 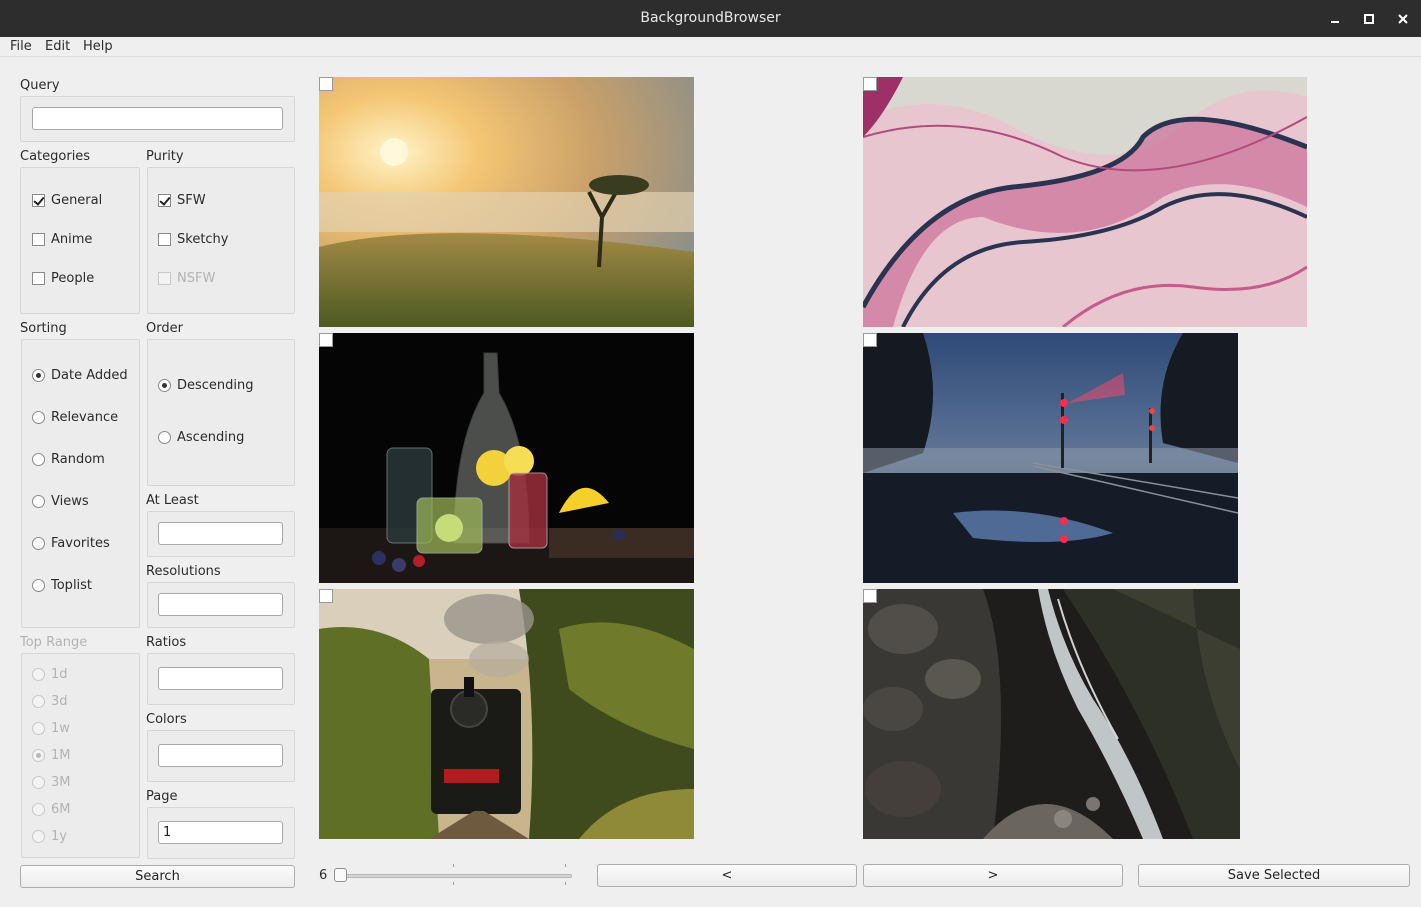 What do you see at coordinates (220, 604) in the screenshot?
I see `resolutions-input` at bounding box center [220, 604].